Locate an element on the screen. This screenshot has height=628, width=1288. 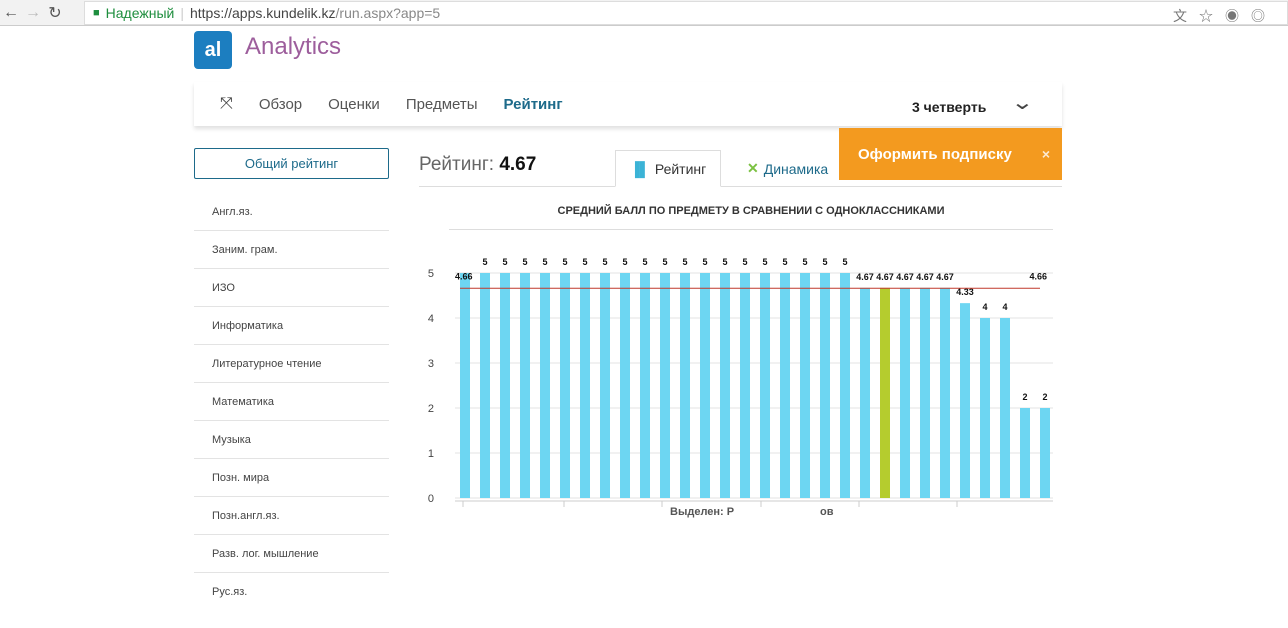
average-label-left: 4.66 is located at coordinates (464, 276).